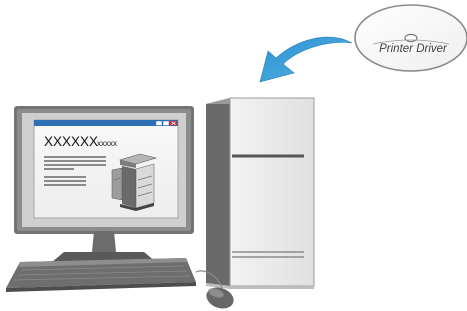  Describe the element at coordinates (306, 59) in the screenshot. I see `curved-arrow-icon` at that location.